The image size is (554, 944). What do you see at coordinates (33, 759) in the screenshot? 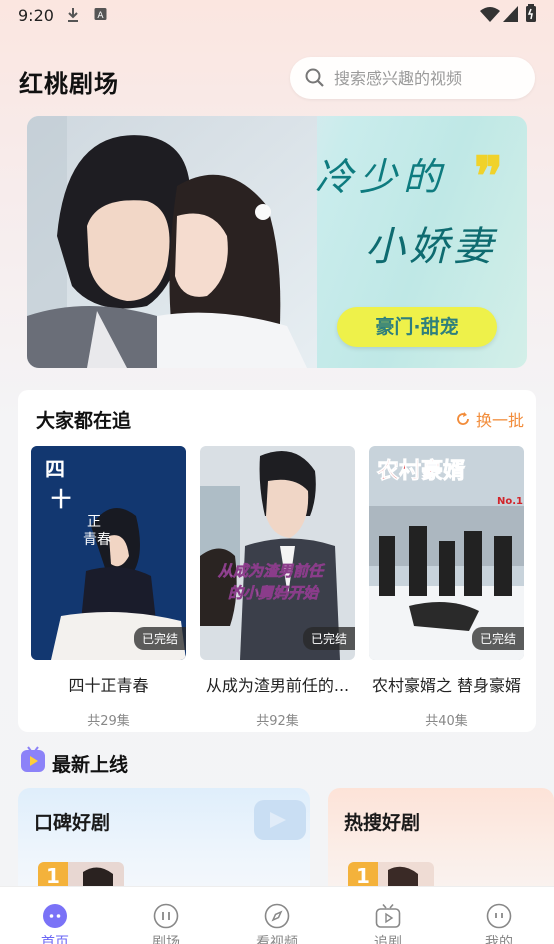
I see `new-online-icon` at bounding box center [33, 759].